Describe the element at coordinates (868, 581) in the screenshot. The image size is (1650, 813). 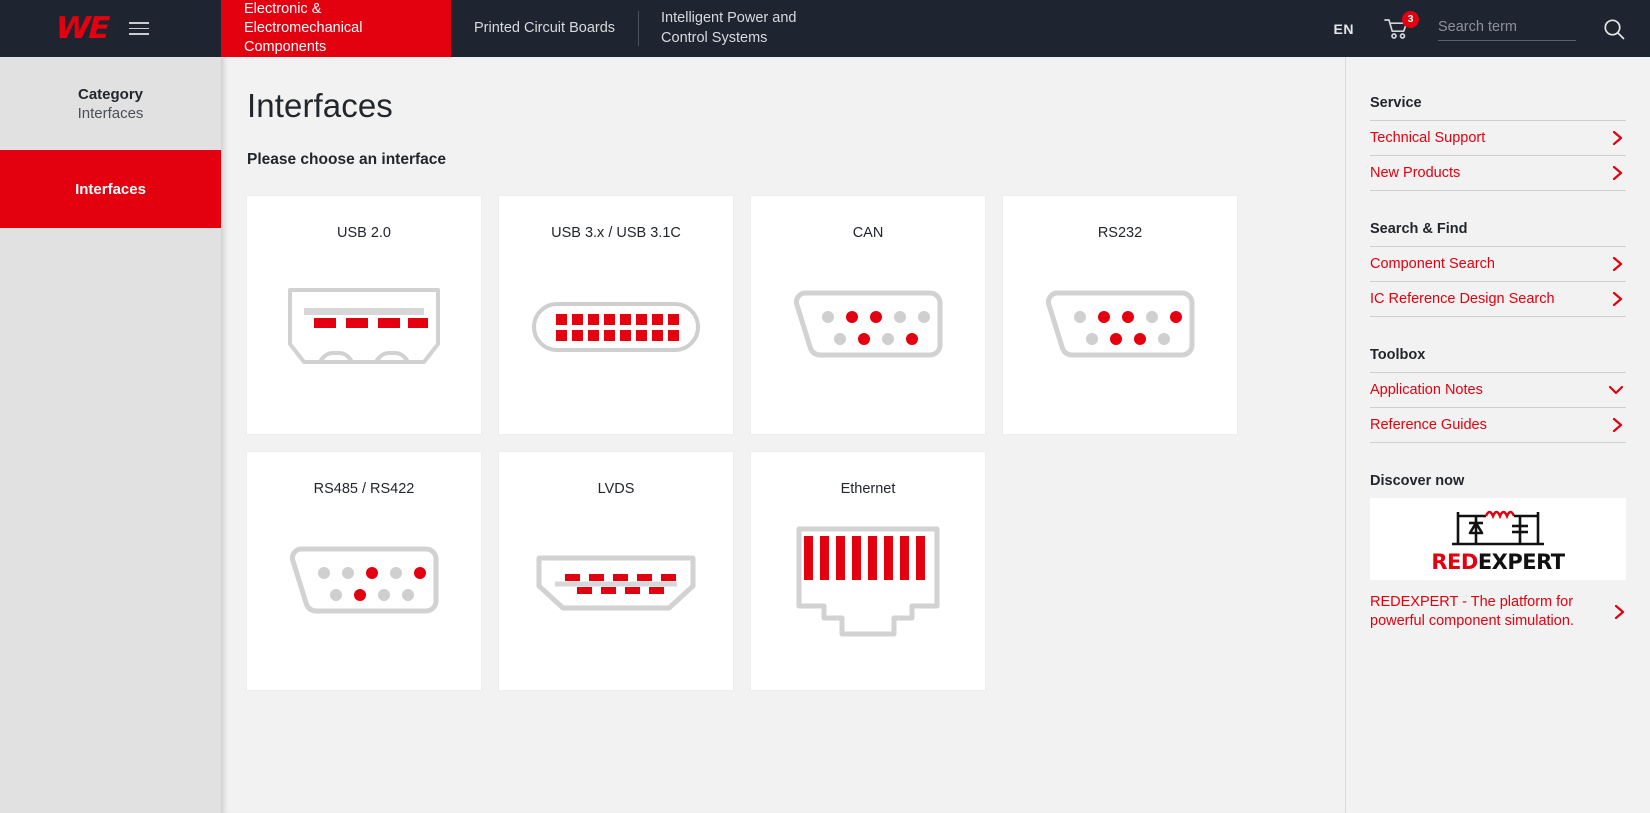
I see `rj45-port-glyph` at that location.